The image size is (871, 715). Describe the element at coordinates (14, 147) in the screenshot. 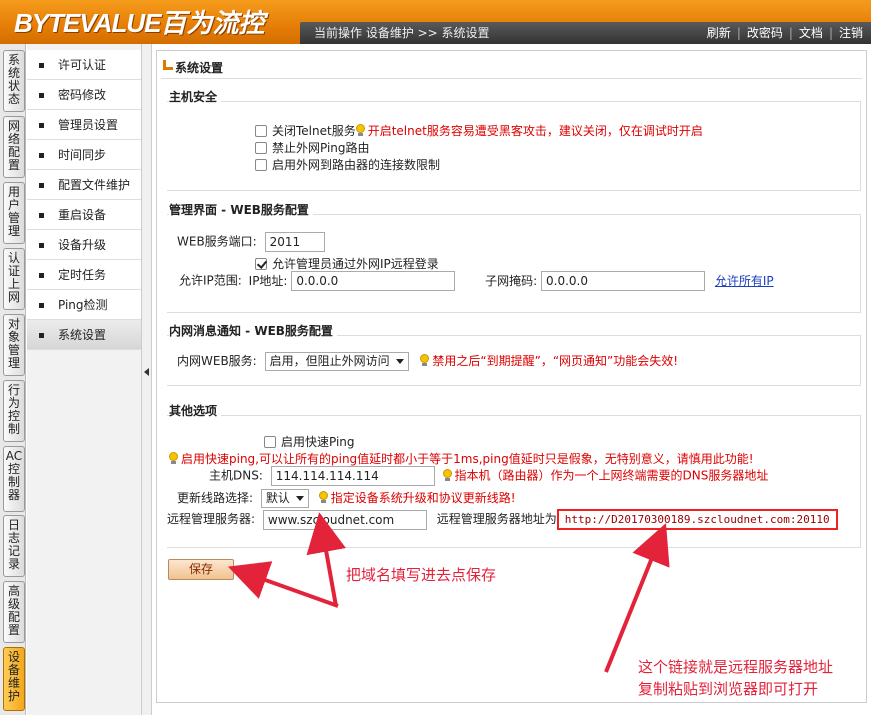

I see `tab-network-config: 网络配置` at that location.